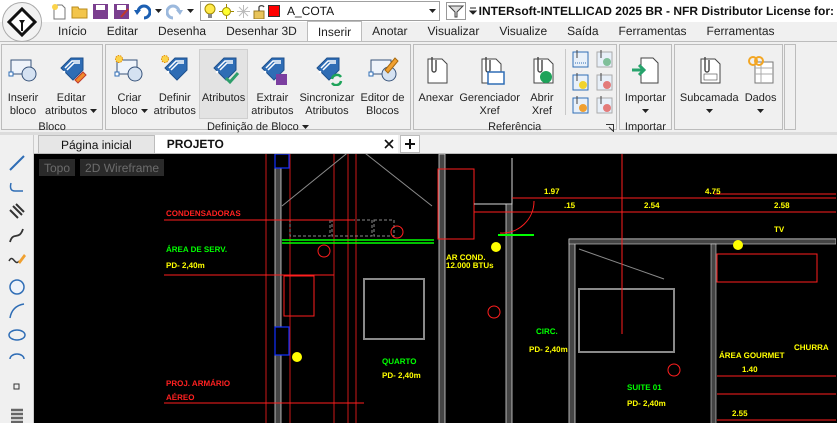 Image resolution: width=837 pixels, height=423 pixels. I want to click on drawing-label: 4.75, so click(713, 191).